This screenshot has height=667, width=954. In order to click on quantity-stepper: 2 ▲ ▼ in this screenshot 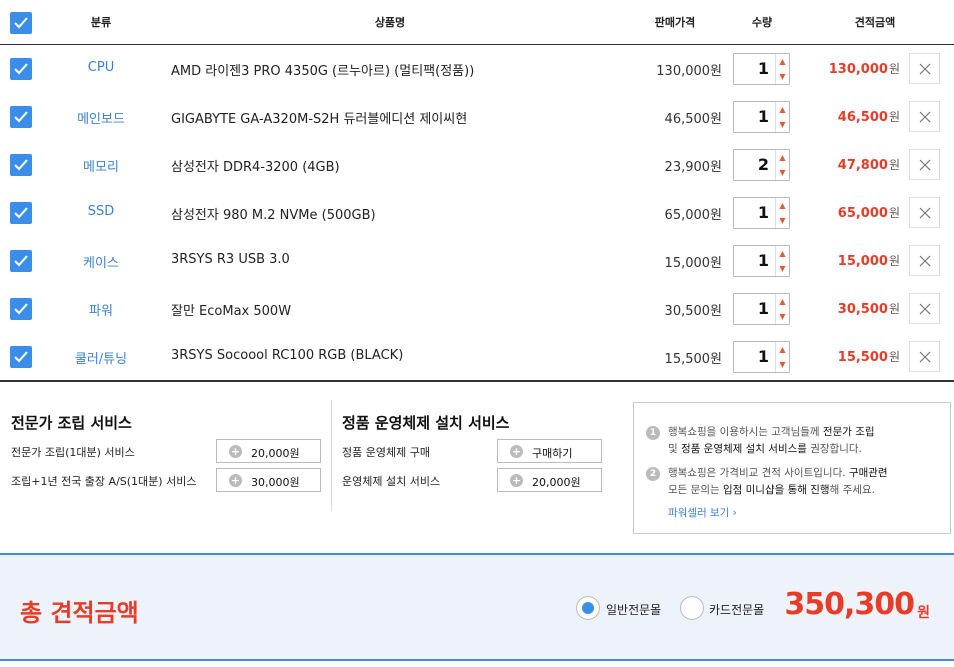, I will do `click(761, 165)`.